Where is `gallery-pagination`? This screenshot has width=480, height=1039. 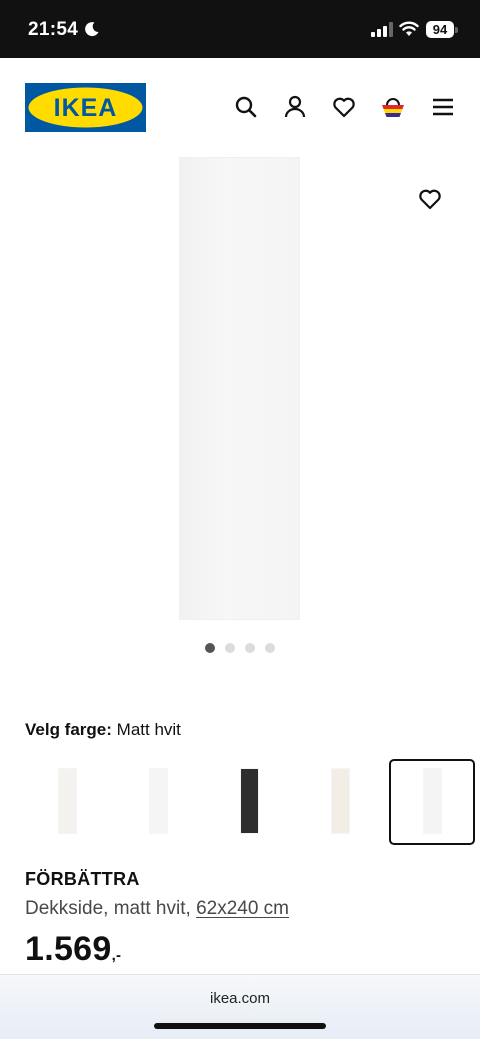
gallery-pagination is located at coordinates (240, 648).